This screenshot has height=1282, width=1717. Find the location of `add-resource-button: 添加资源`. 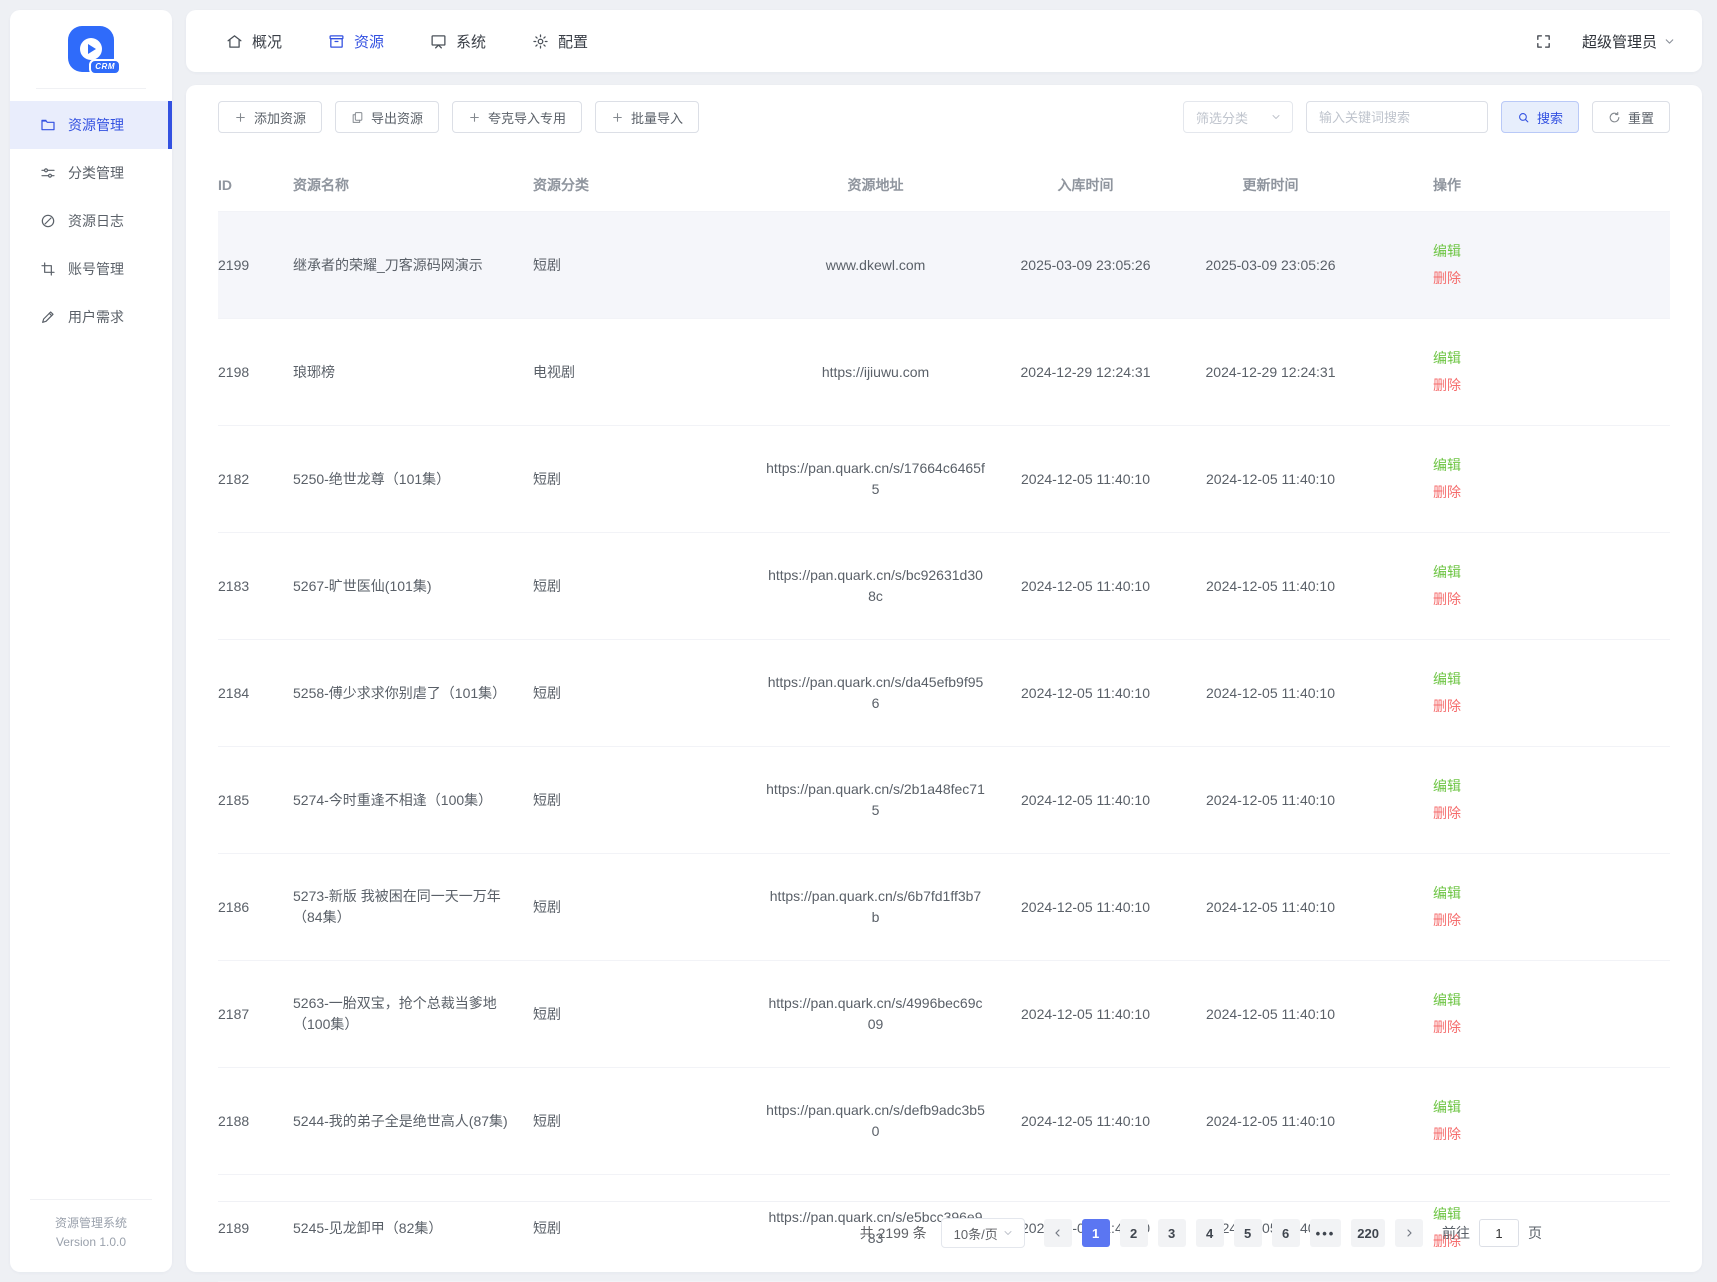

add-resource-button: 添加资源 is located at coordinates (270, 117).